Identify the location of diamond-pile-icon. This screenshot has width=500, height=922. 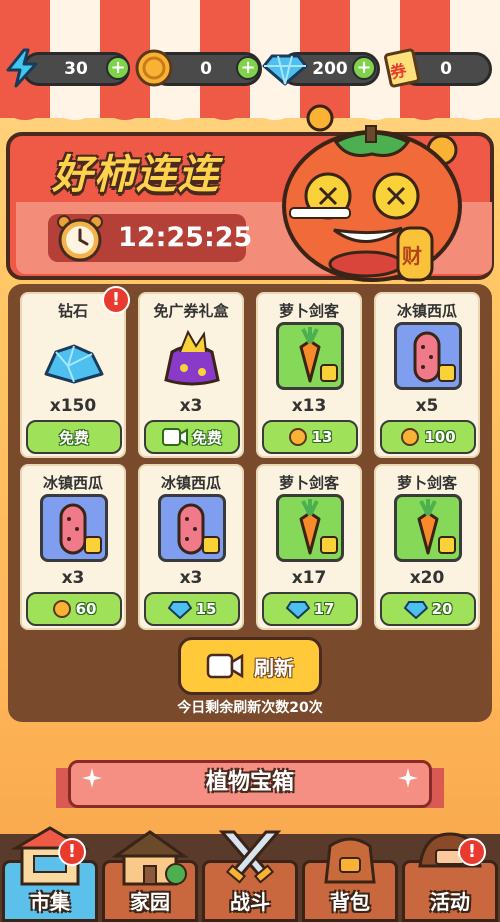
(74, 356).